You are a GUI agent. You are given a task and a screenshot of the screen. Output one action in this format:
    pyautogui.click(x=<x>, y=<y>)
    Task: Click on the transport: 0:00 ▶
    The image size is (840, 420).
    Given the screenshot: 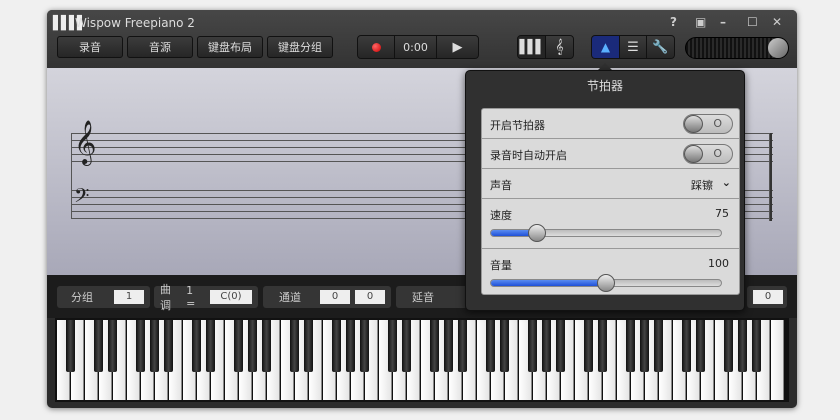 What is the action you would take?
    pyautogui.click(x=418, y=47)
    